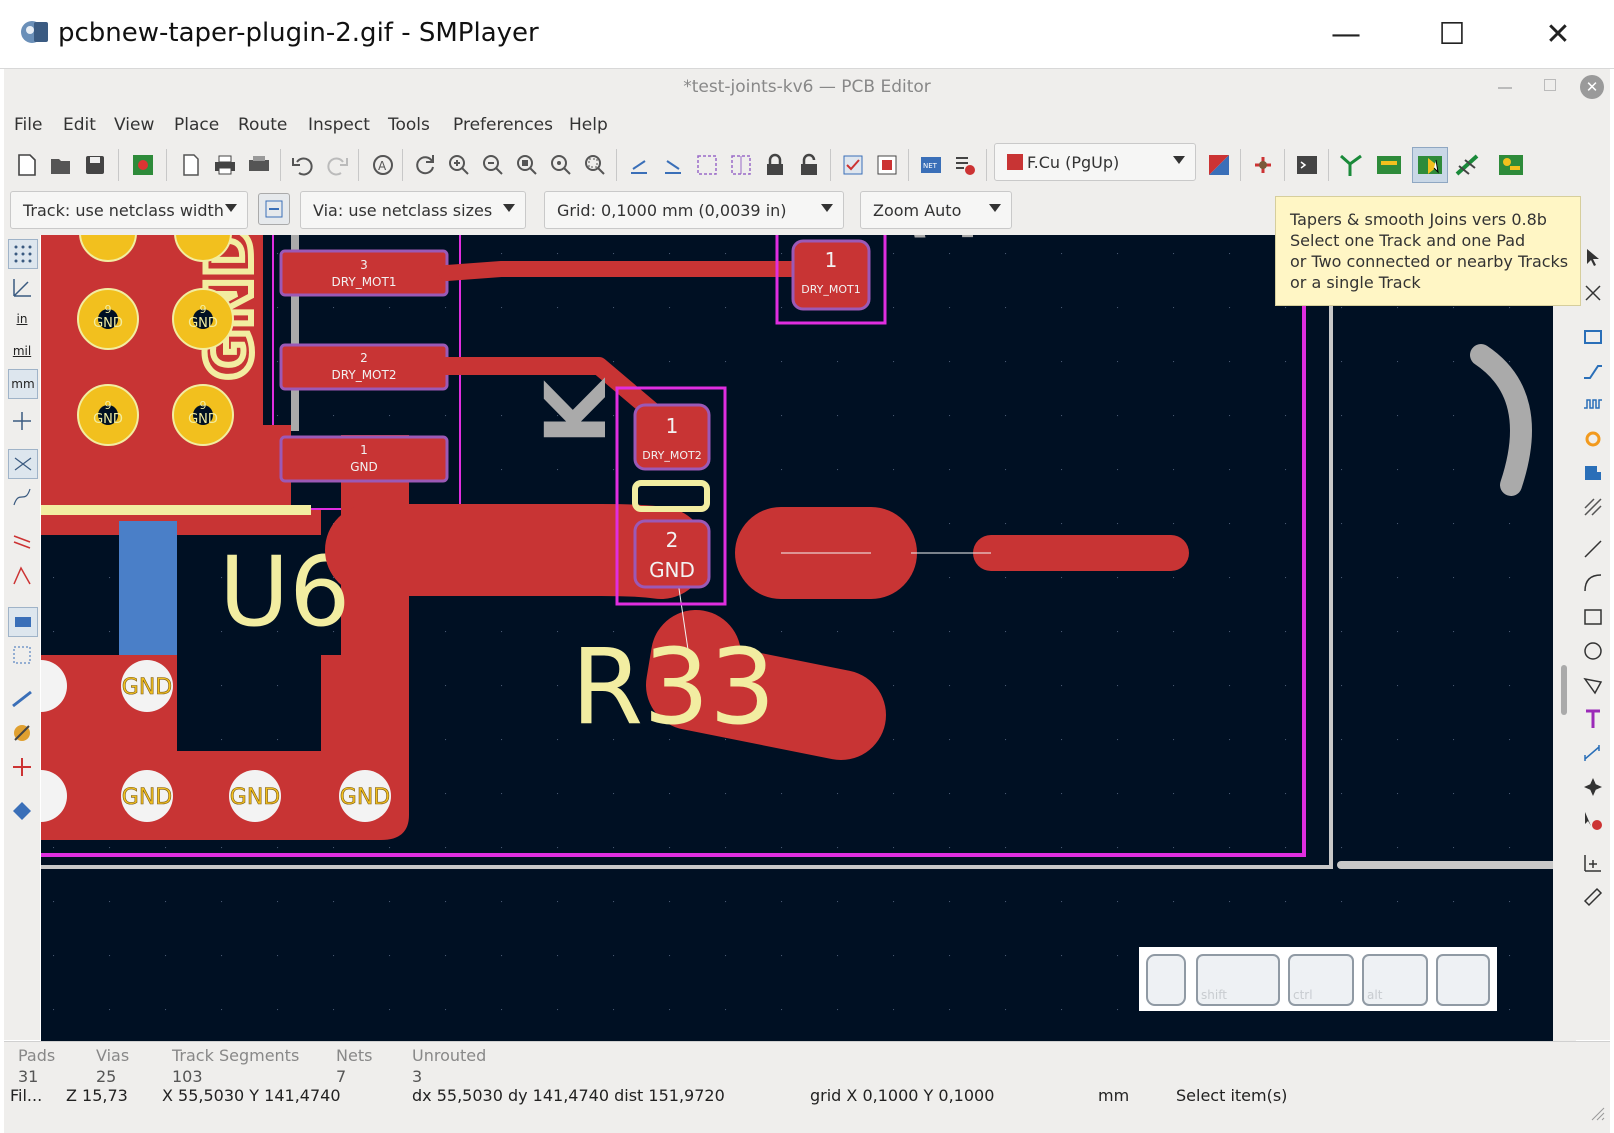  Describe the element at coordinates (1593, 787) in the screenshot. I see `place-anchor-icon` at that location.